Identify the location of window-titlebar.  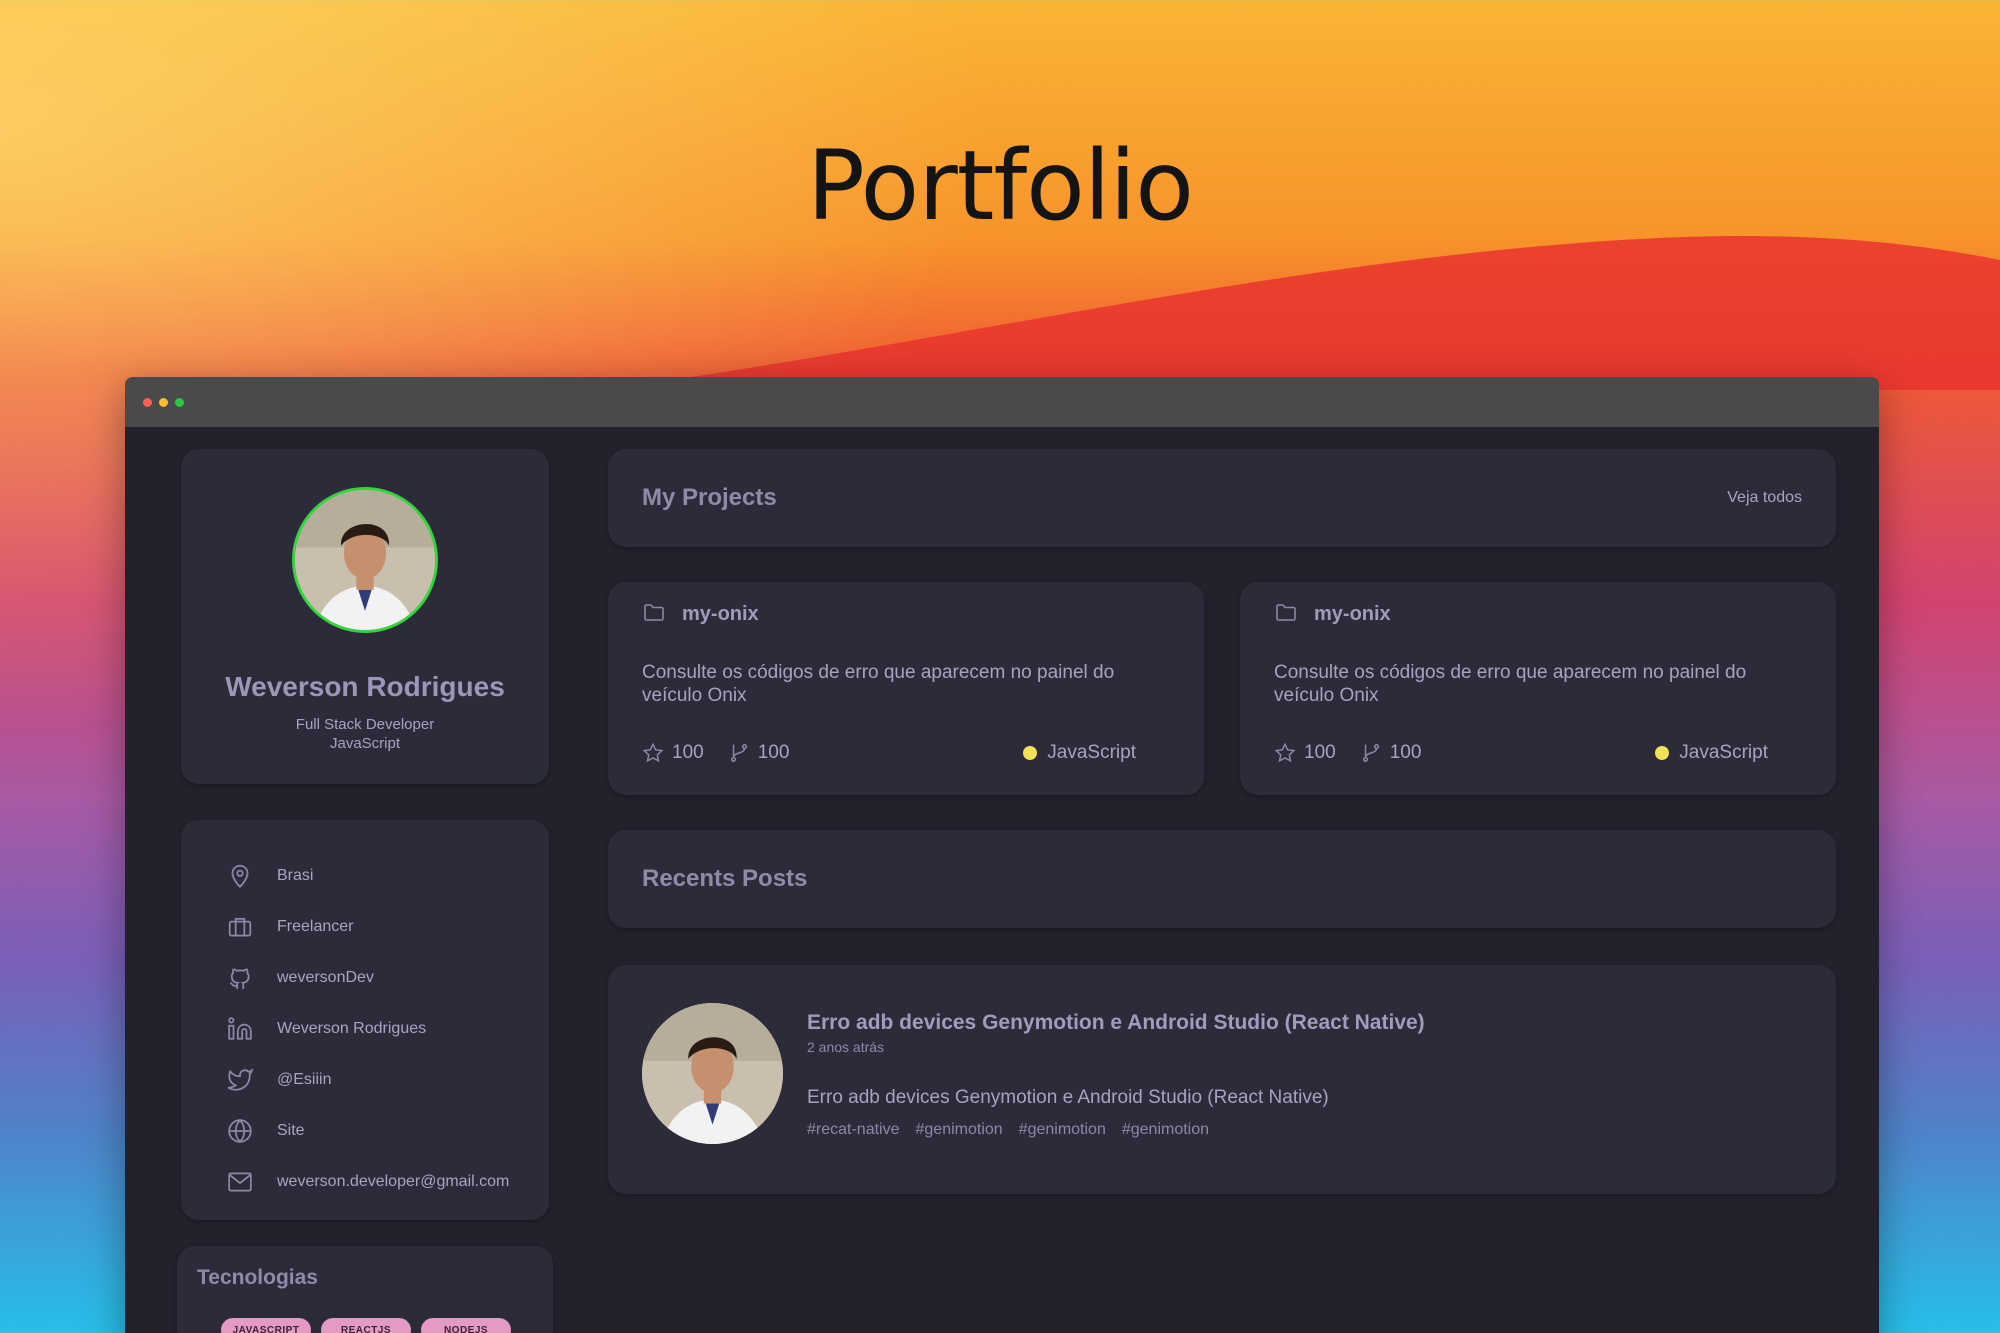
(1002, 402).